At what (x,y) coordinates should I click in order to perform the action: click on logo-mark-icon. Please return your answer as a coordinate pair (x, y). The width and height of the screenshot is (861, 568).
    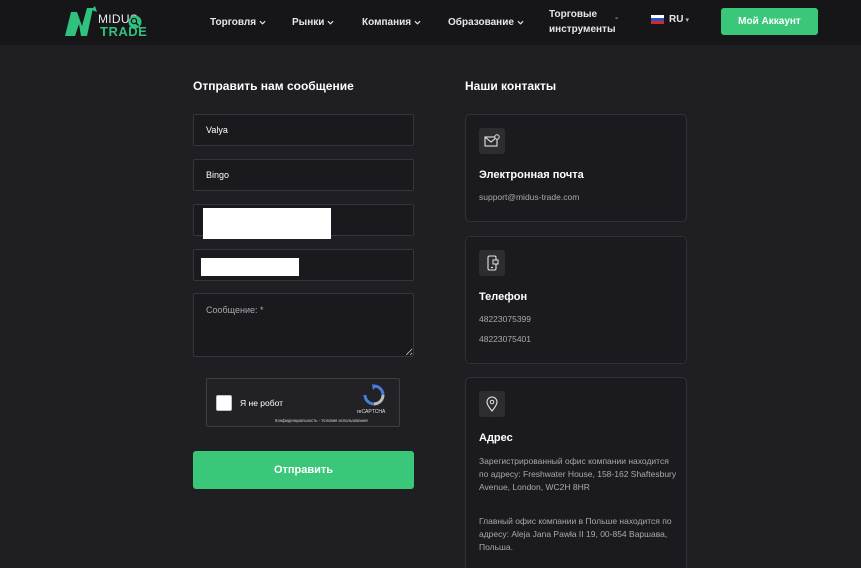
    Looking at the image, I should click on (81, 21).